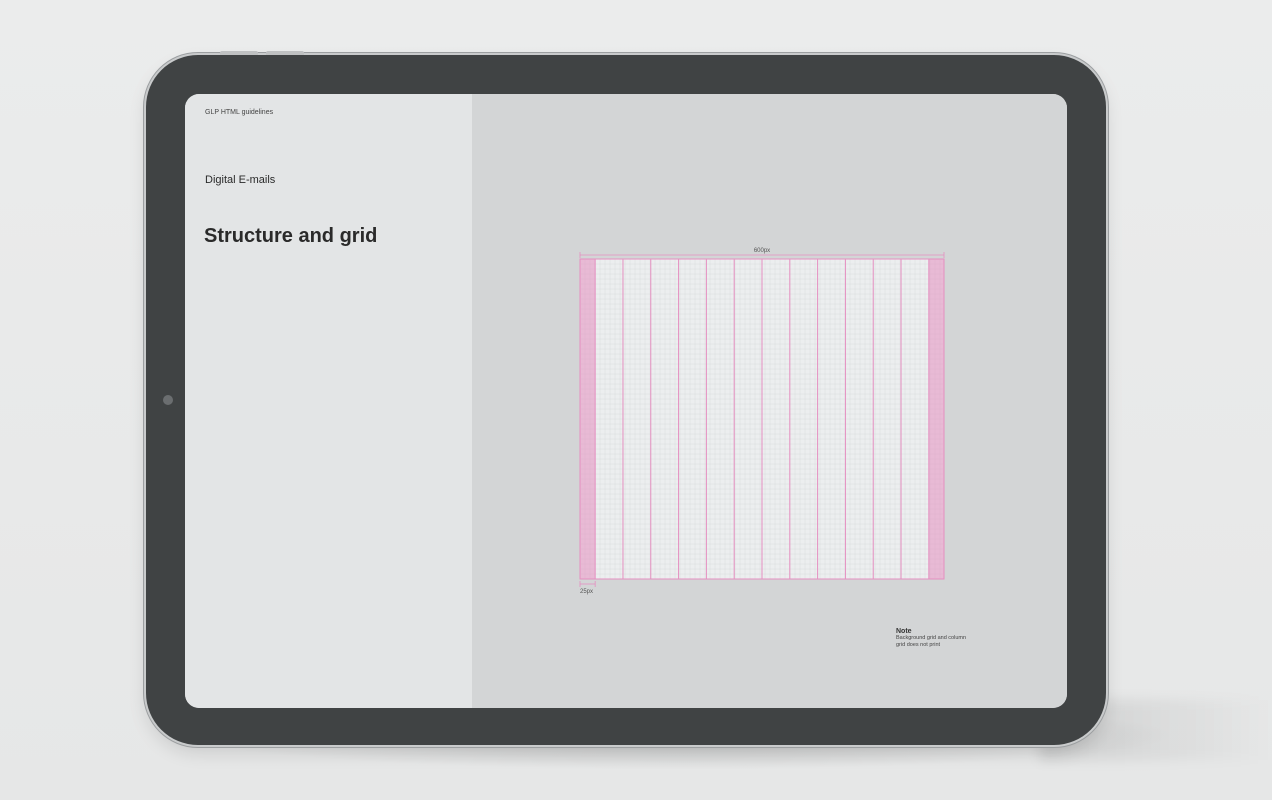 This screenshot has width=1272, height=800. Describe the element at coordinates (239, 53) in the screenshot. I see `volume-button` at that location.